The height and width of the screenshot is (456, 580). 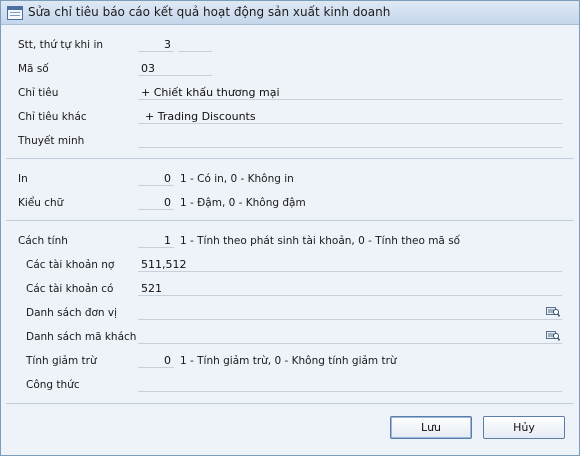 I want to click on in-label: In, so click(x=23, y=179).